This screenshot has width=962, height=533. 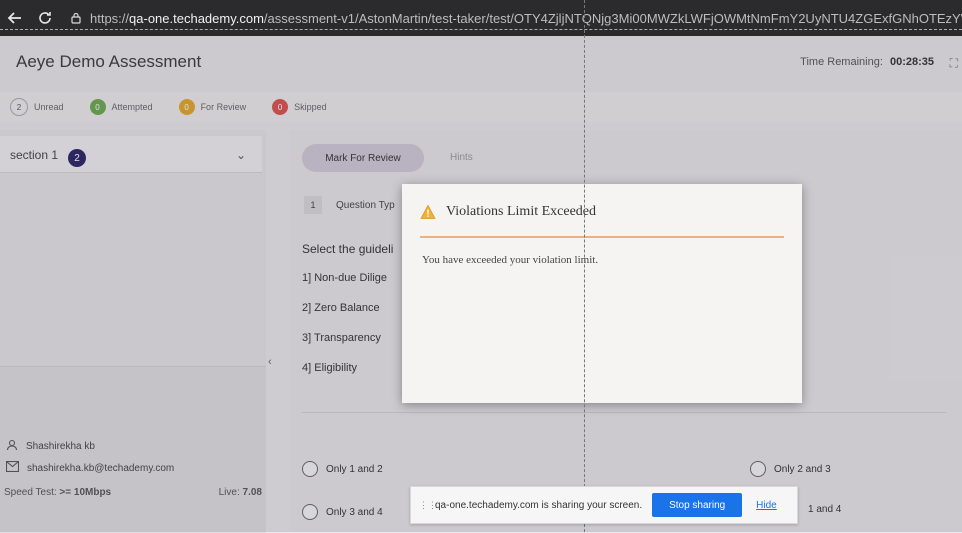 I want to click on back-arrow-icon, so click(x=15, y=18).